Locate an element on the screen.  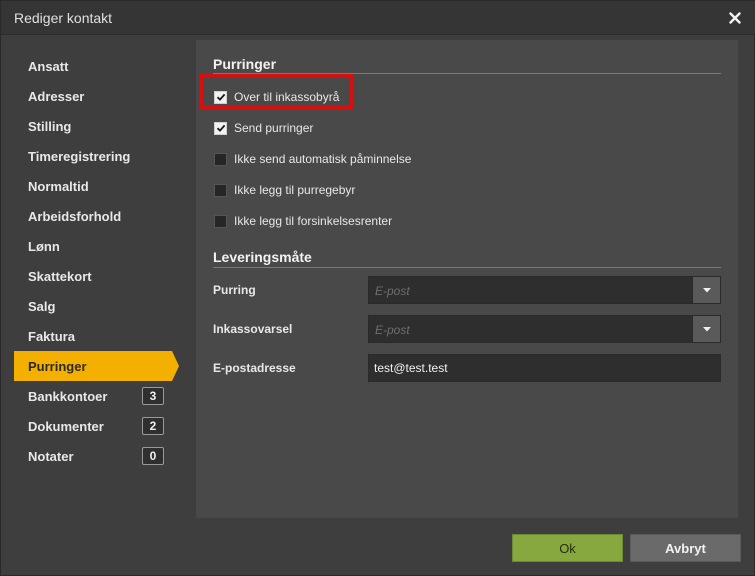
sidebar-item-faktura: Faktura is located at coordinates (101, 336).